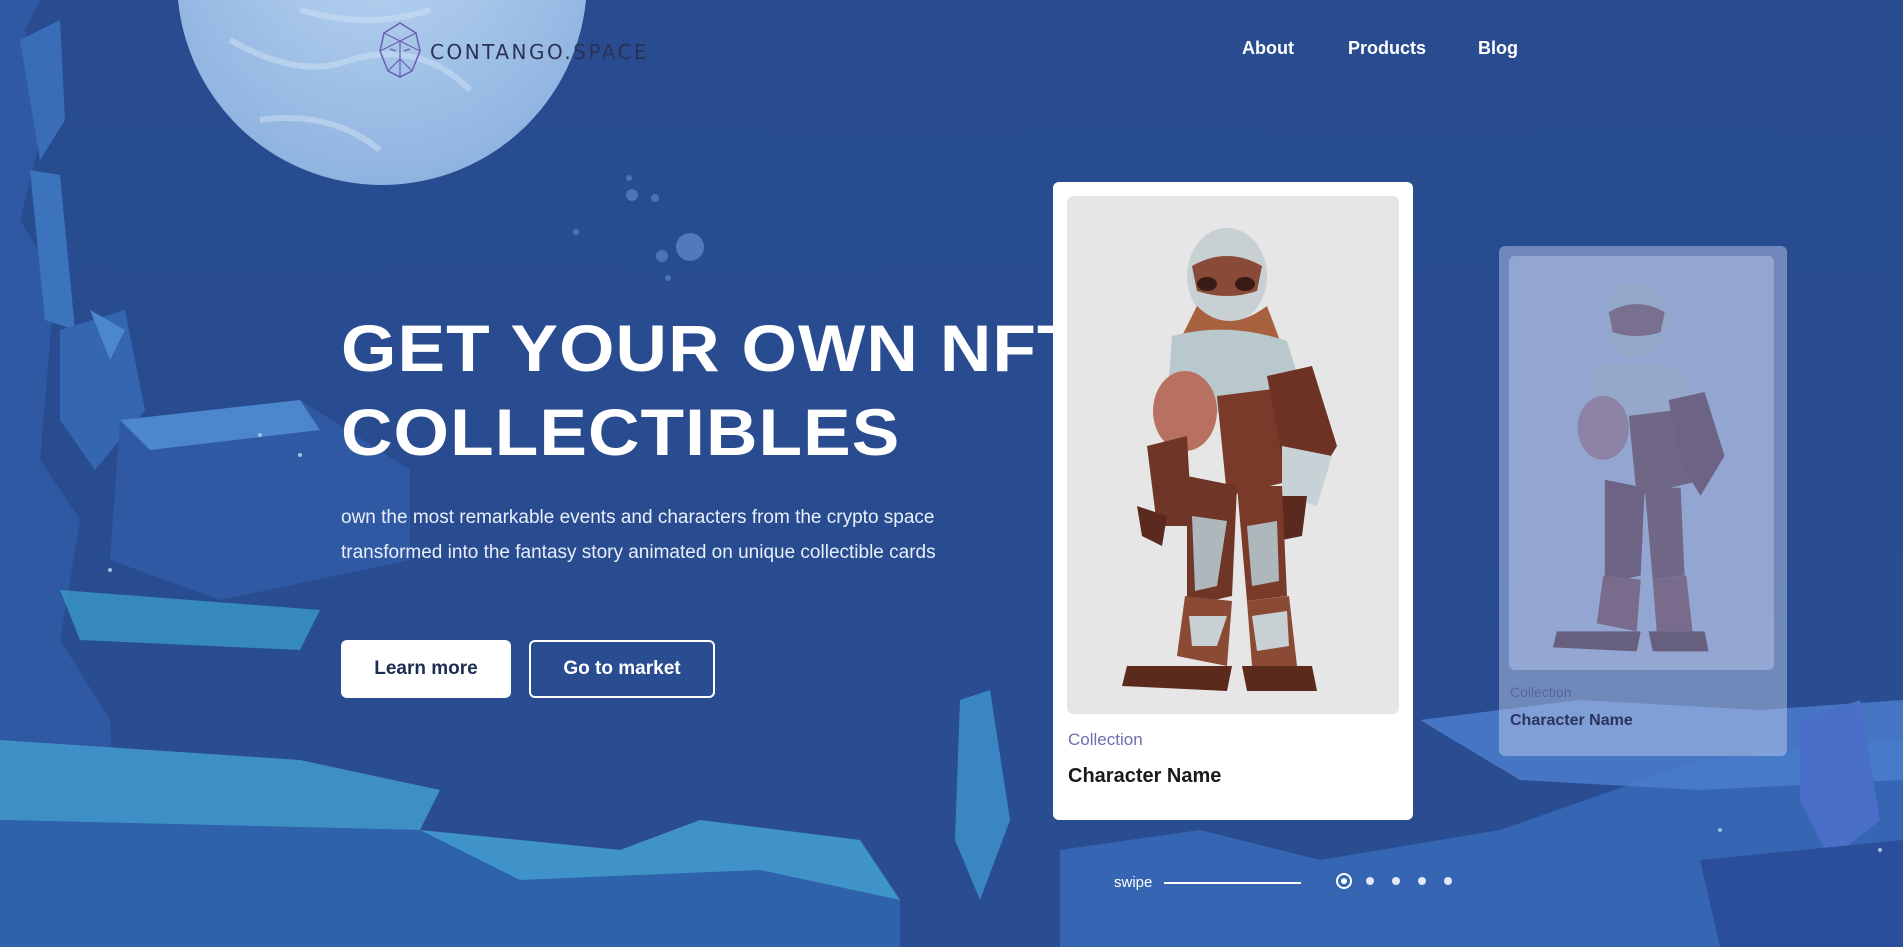 Image resolution: width=1903 pixels, height=947 pixels. I want to click on nft-card-next: Collection Character Name, so click(1643, 501).